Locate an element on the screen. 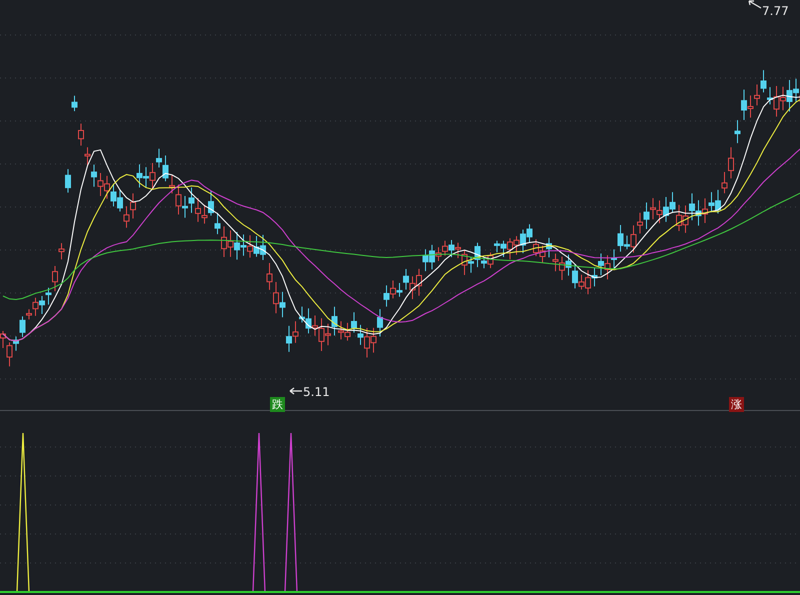 The height and width of the screenshot is (595, 800). low-price-label: 5.11 is located at coordinates (316, 392).